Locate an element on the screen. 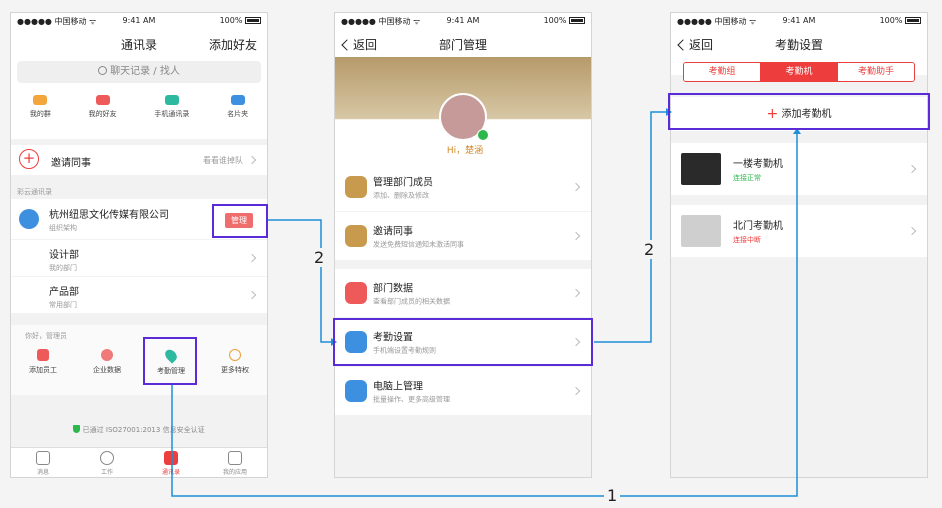 This screenshot has width=942, height=508. connector-step2-b is located at coordinates (630, 227).